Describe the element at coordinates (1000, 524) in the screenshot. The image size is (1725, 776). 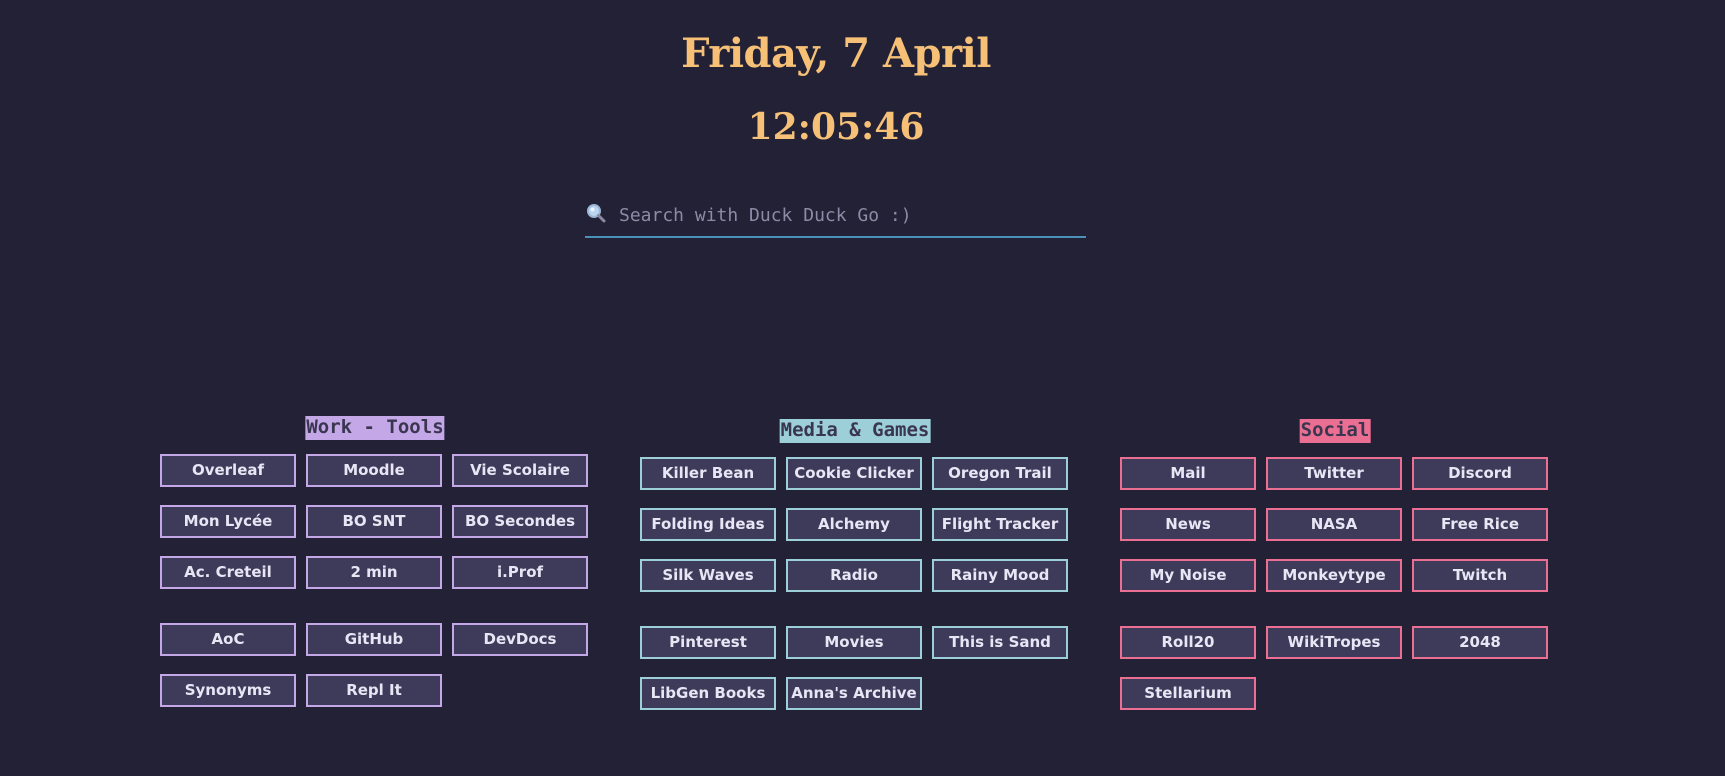
I see `link-button-flight-tracker: Flight Tracker` at that location.